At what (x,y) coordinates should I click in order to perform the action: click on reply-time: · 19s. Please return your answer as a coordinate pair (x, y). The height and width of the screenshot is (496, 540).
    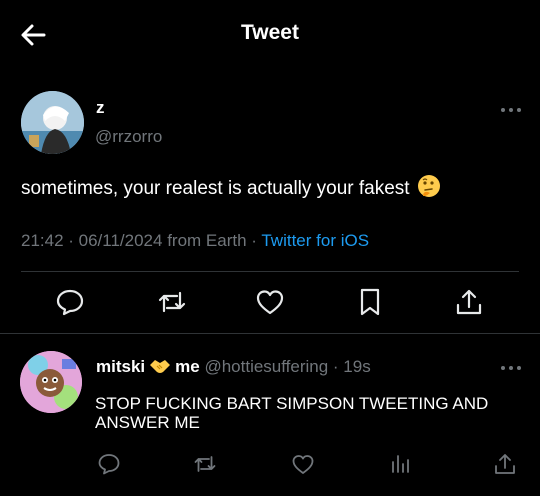
    Looking at the image, I should click on (349, 366).